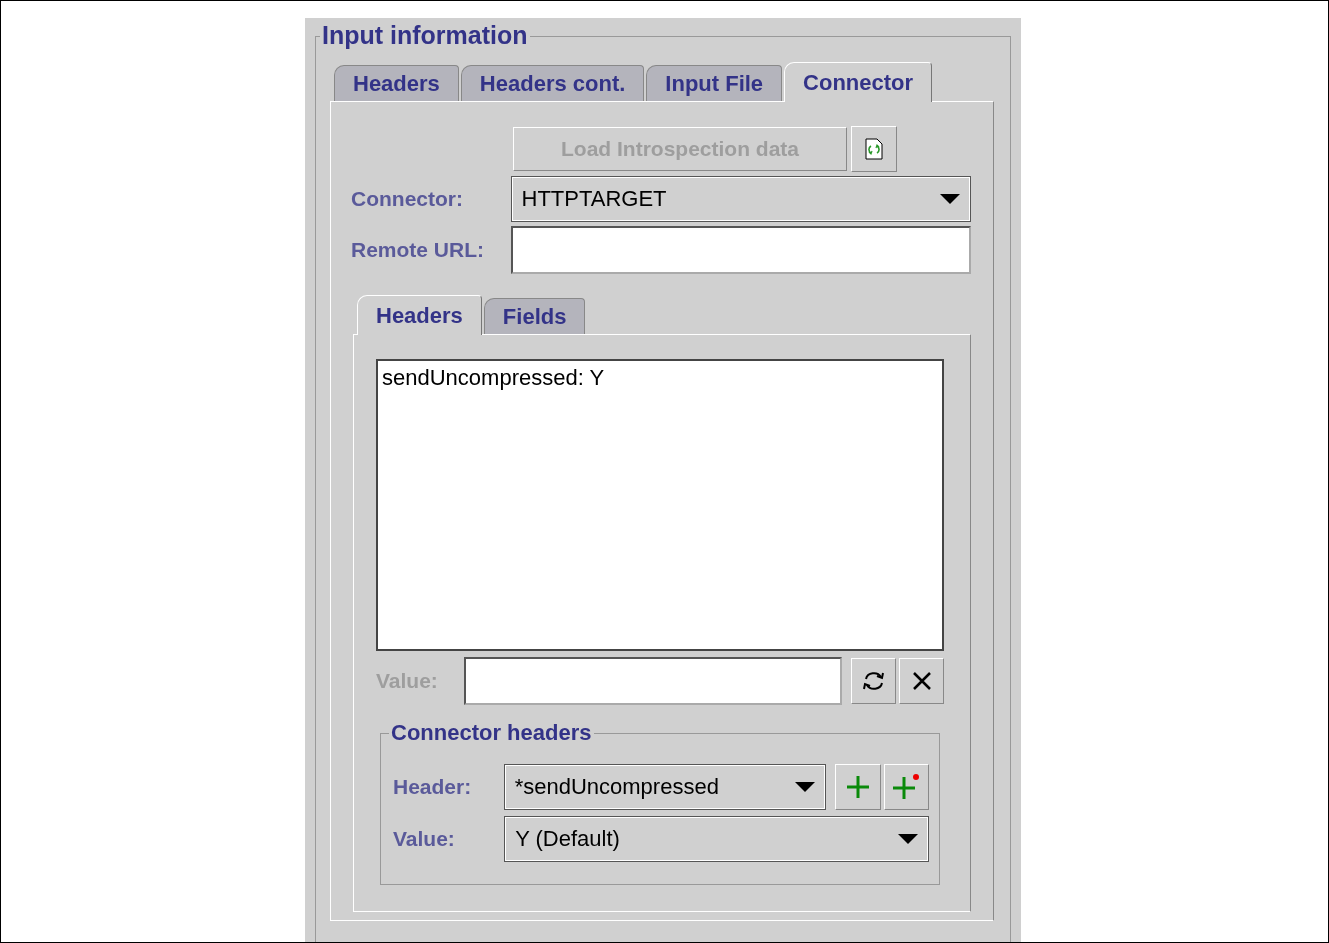 Image resolution: width=1329 pixels, height=943 pixels. I want to click on add-button, so click(858, 787).